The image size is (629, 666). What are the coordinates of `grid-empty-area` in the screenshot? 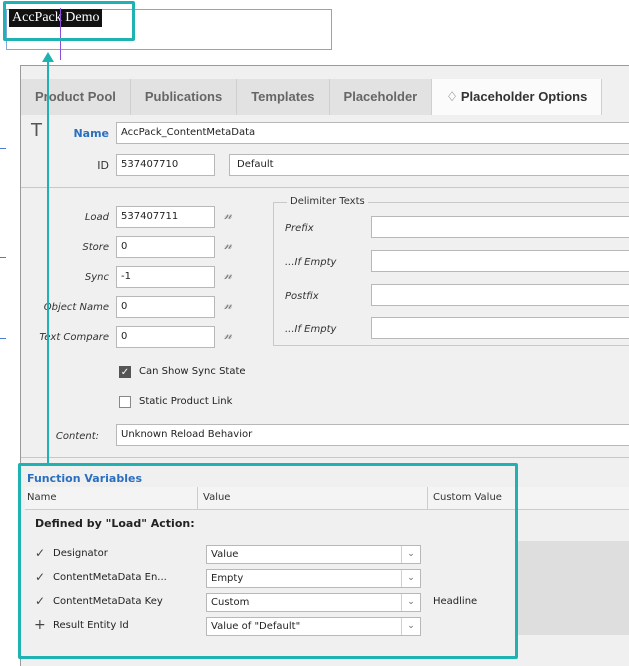 It's located at (573, 588).